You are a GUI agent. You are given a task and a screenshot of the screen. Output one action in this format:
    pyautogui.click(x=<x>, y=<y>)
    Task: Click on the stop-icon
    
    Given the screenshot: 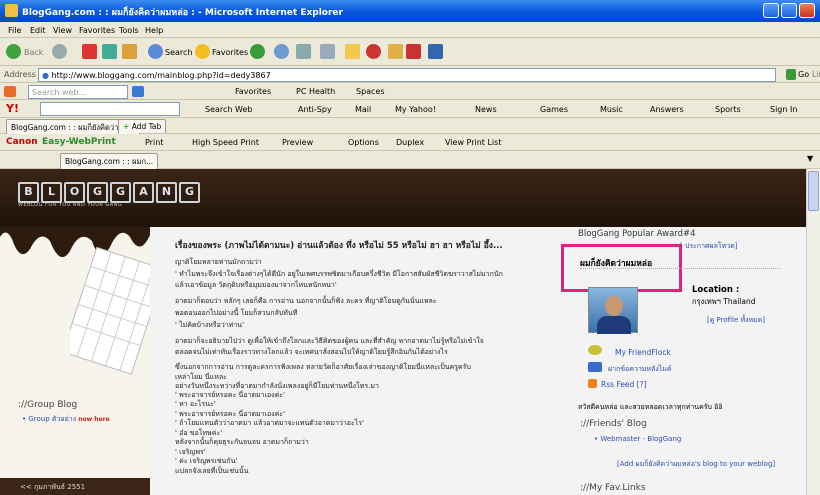 What is the action you would take?
    pyautogui.click(x=89, y=51)
    